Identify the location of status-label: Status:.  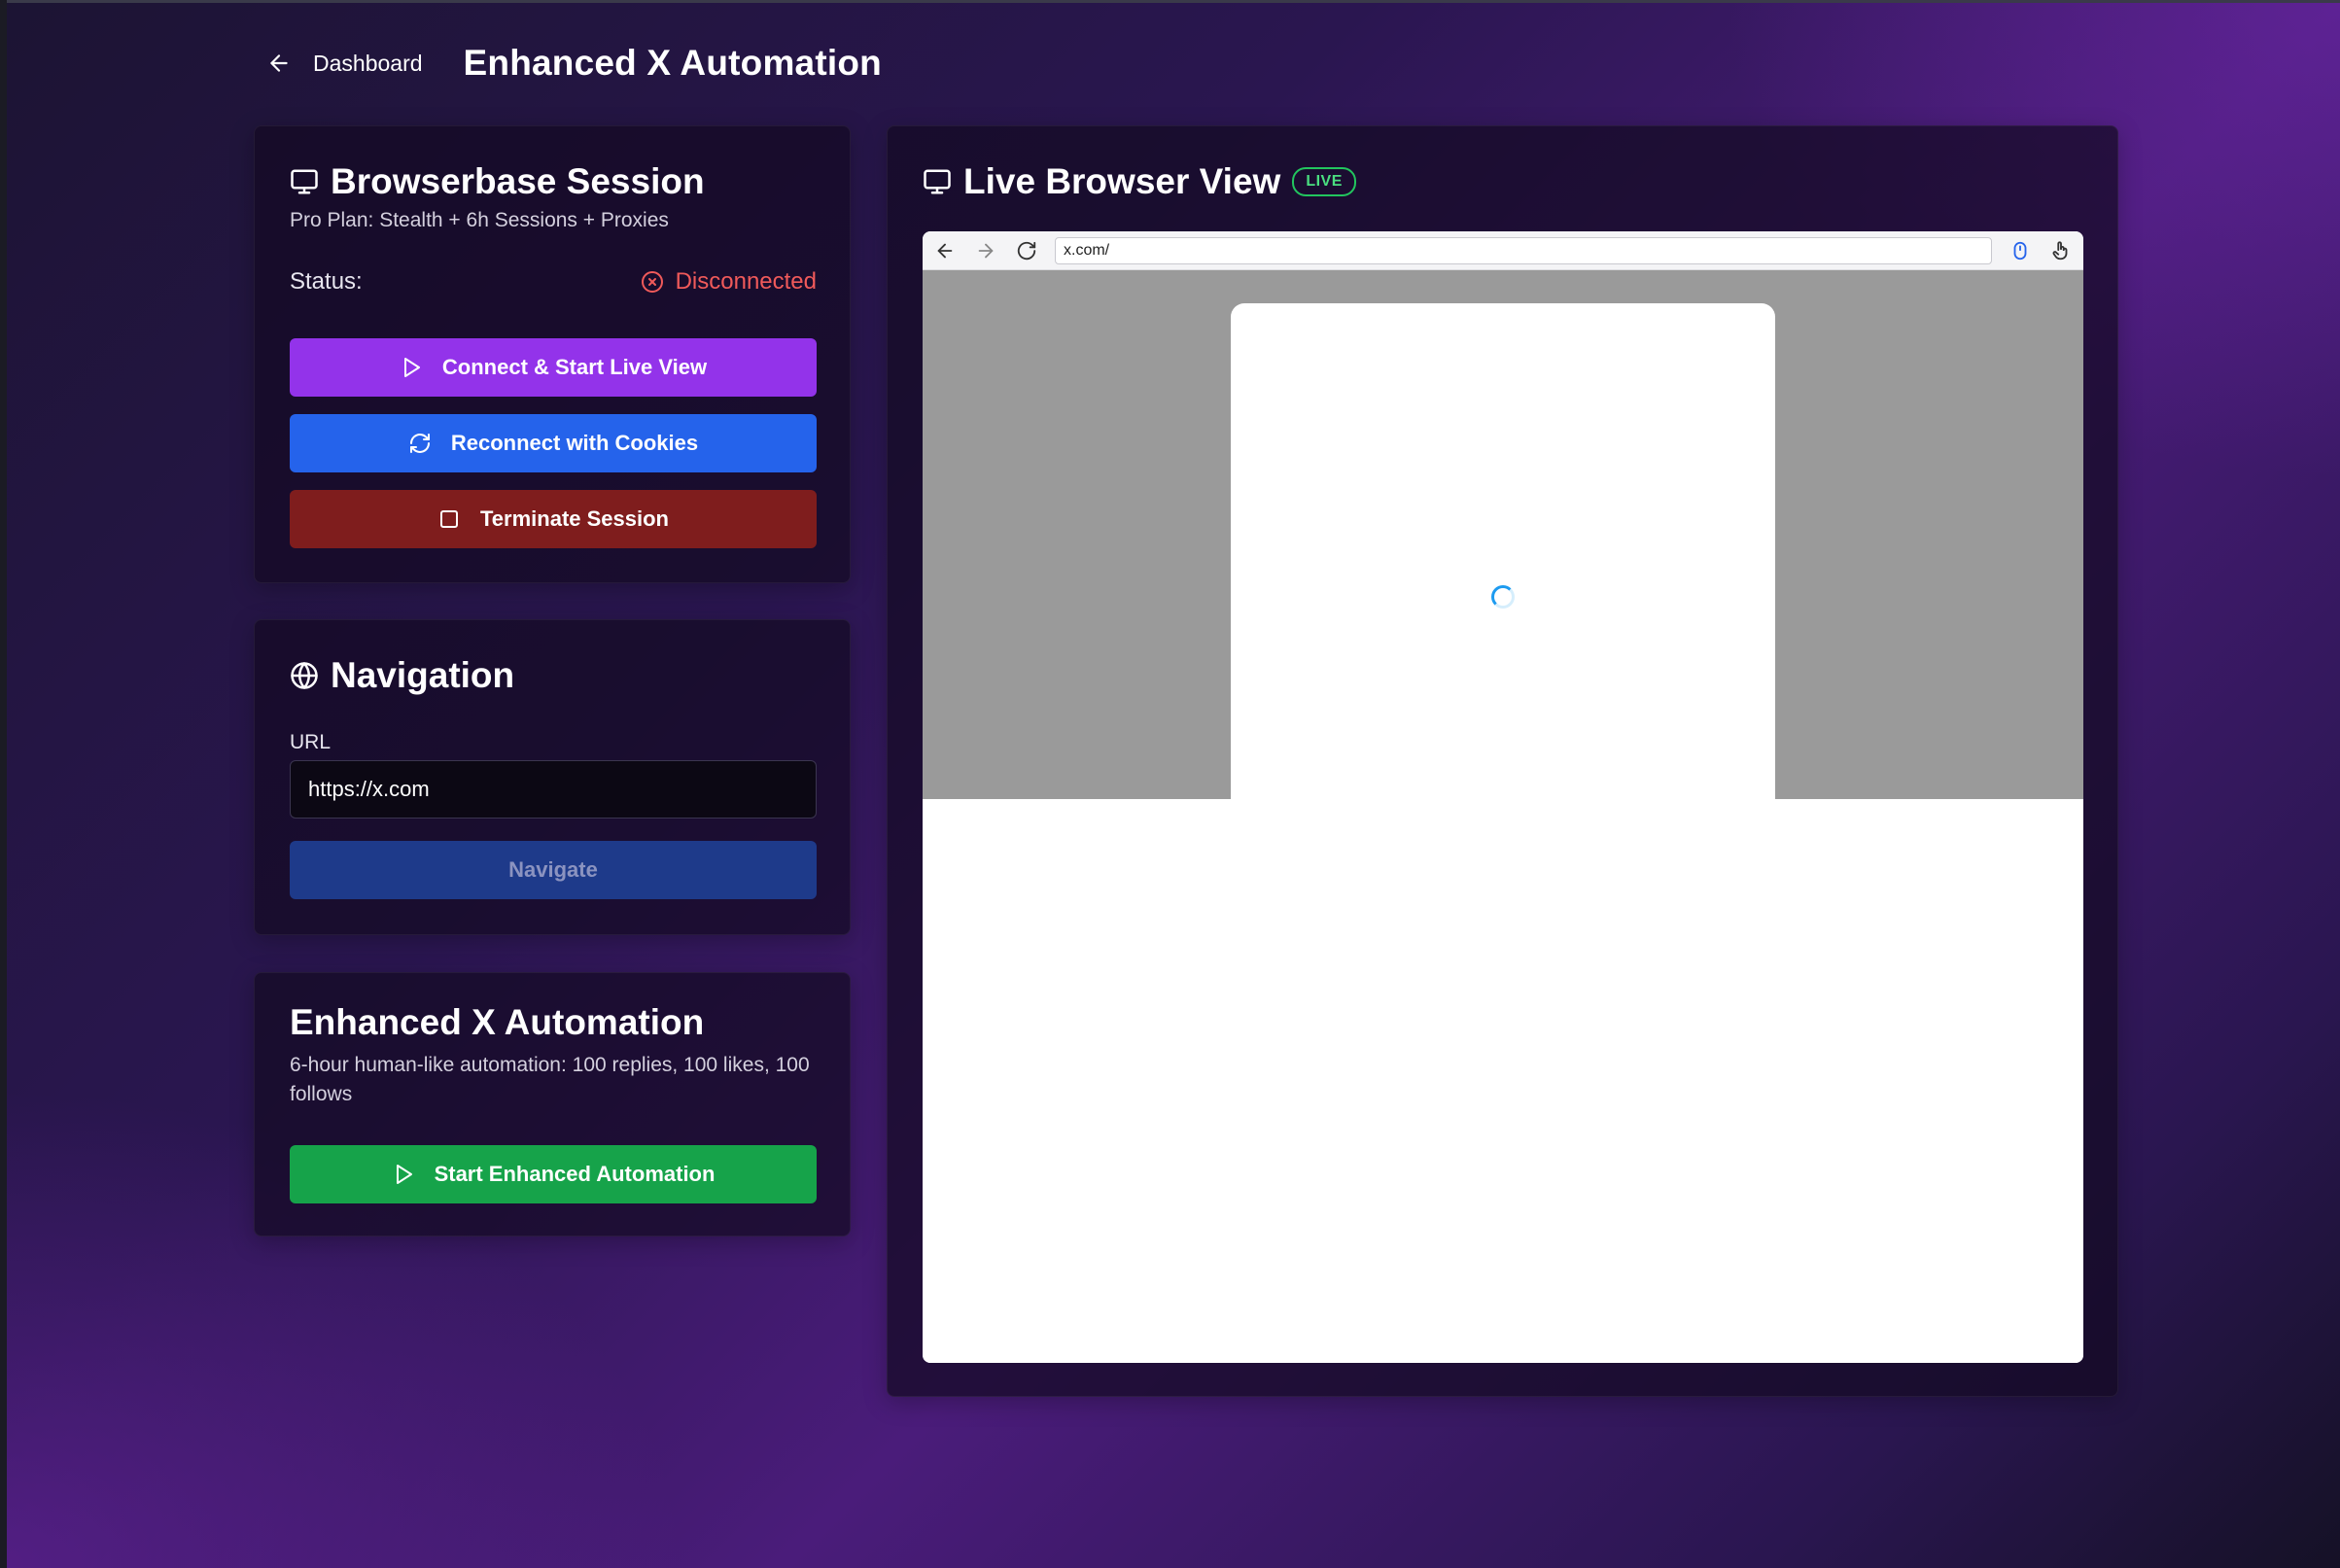
(326, 281).